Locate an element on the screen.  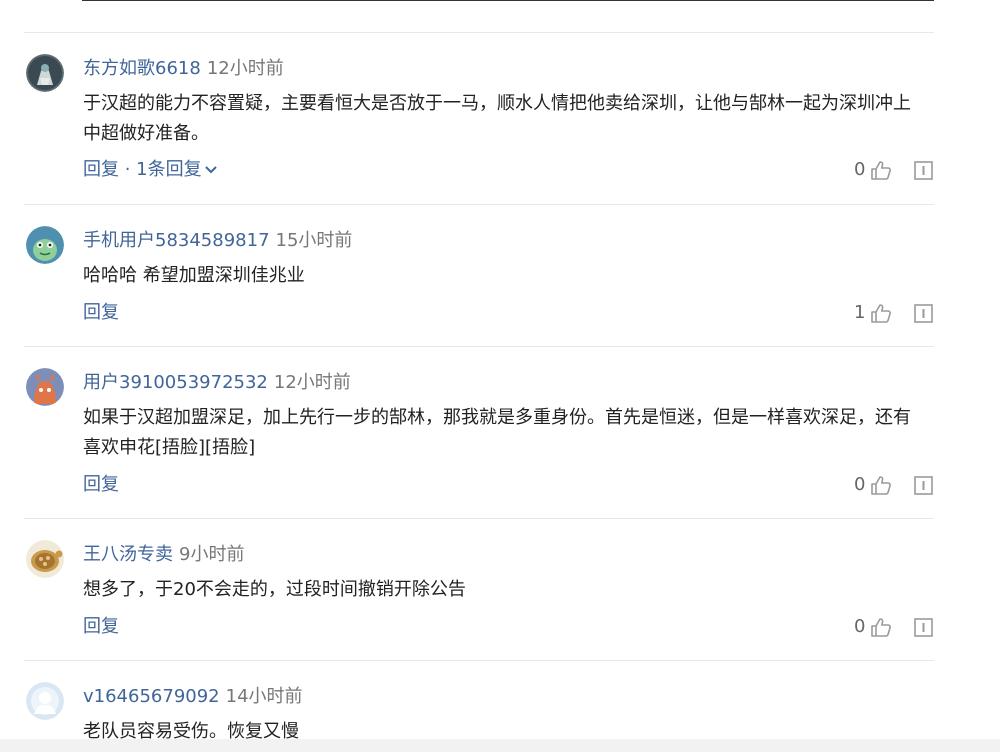
comment-header: v16465679092 14小时前 is located at coordinates (193, 697).